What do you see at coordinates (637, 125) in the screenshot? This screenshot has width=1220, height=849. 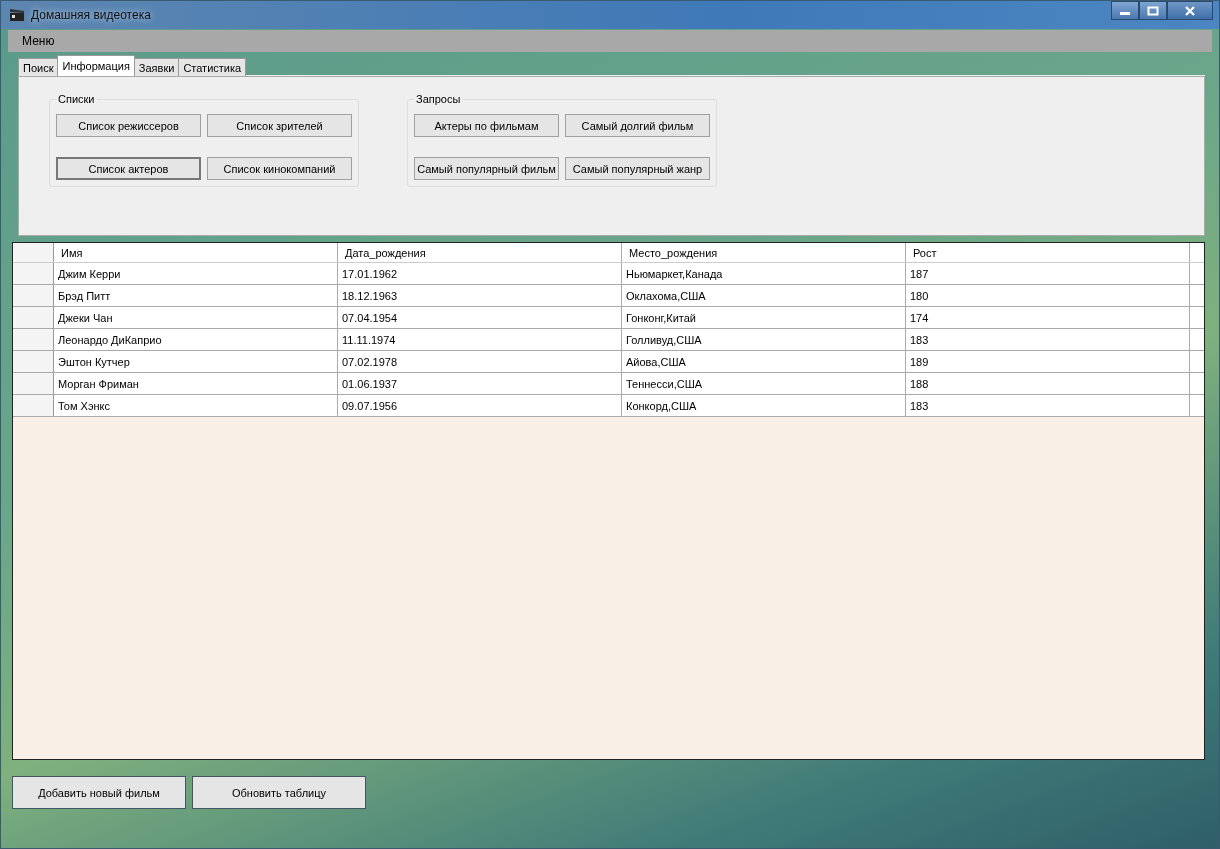 I see `list-button: Самый долгий фильм` at bounding box center [637, 125].